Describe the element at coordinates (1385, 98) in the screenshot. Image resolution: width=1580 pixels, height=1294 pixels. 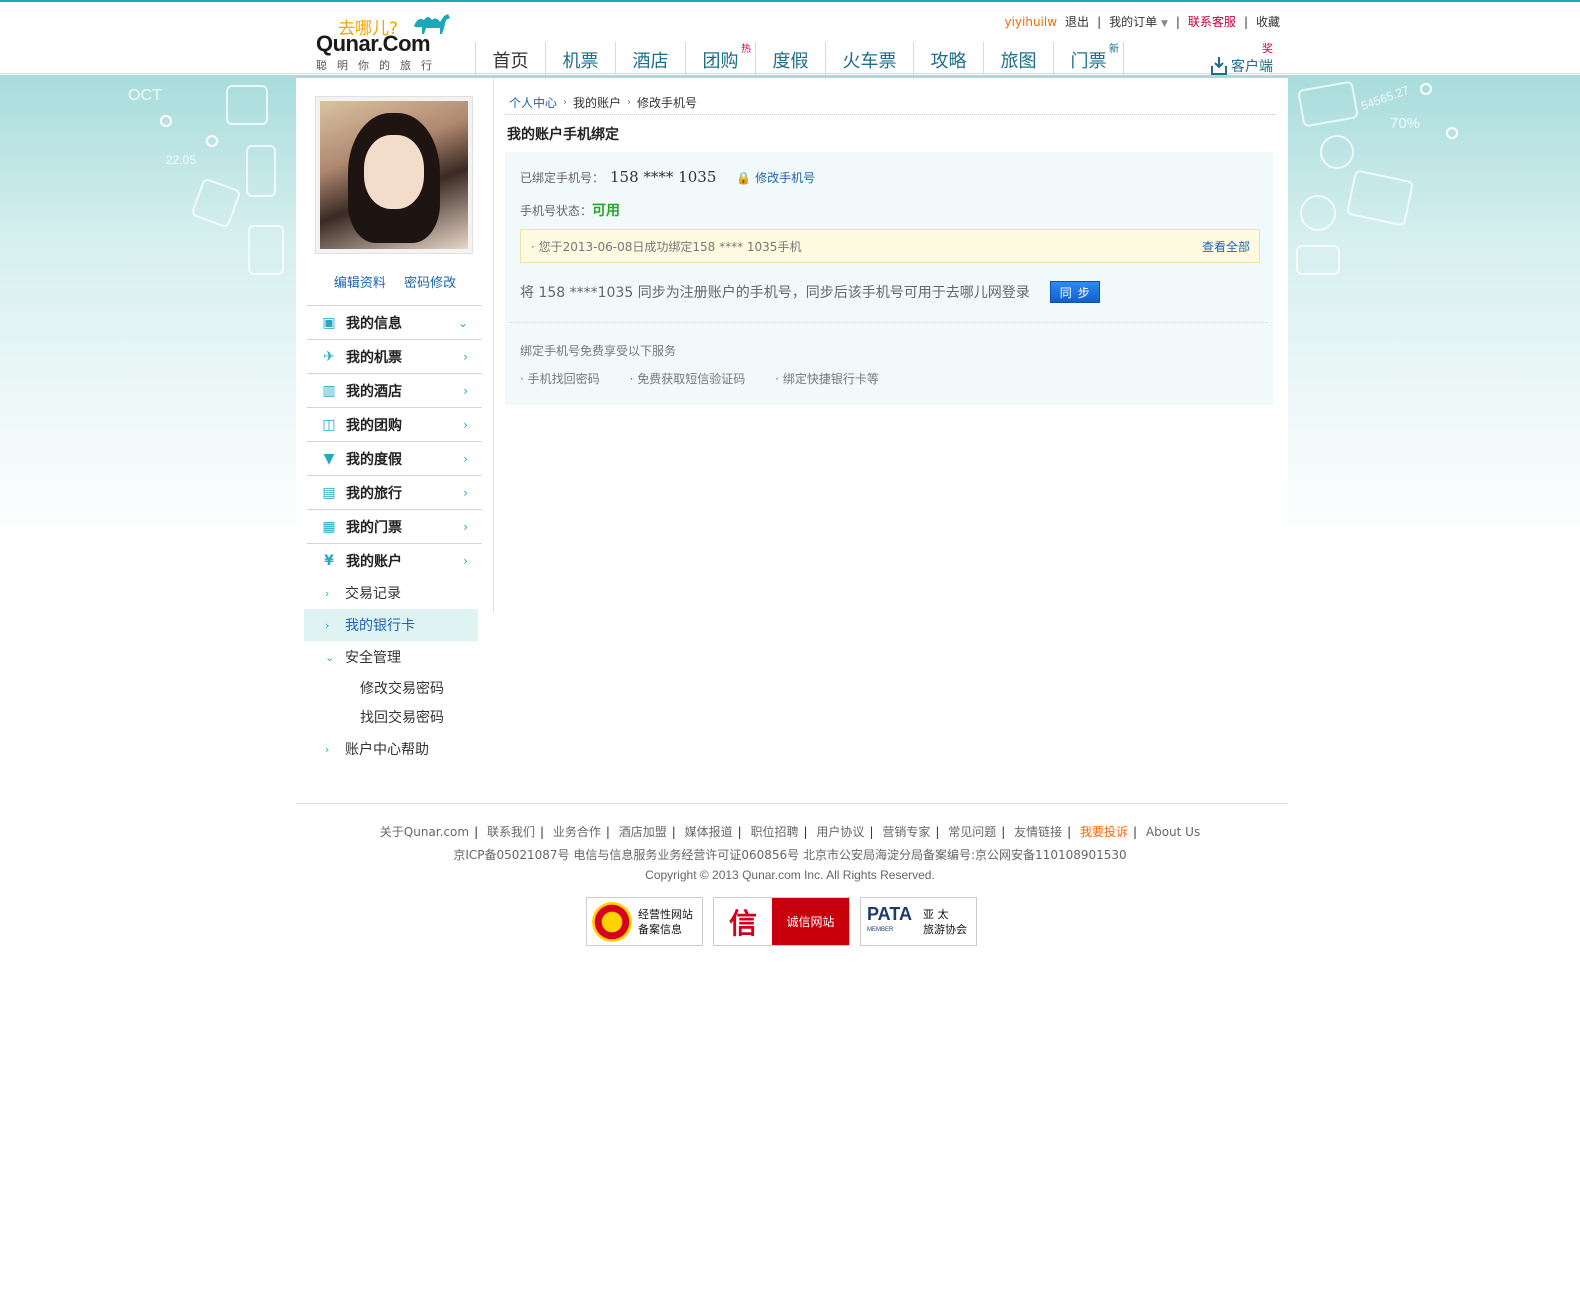
I see `bg-deco-text: 54565.27` at that location.